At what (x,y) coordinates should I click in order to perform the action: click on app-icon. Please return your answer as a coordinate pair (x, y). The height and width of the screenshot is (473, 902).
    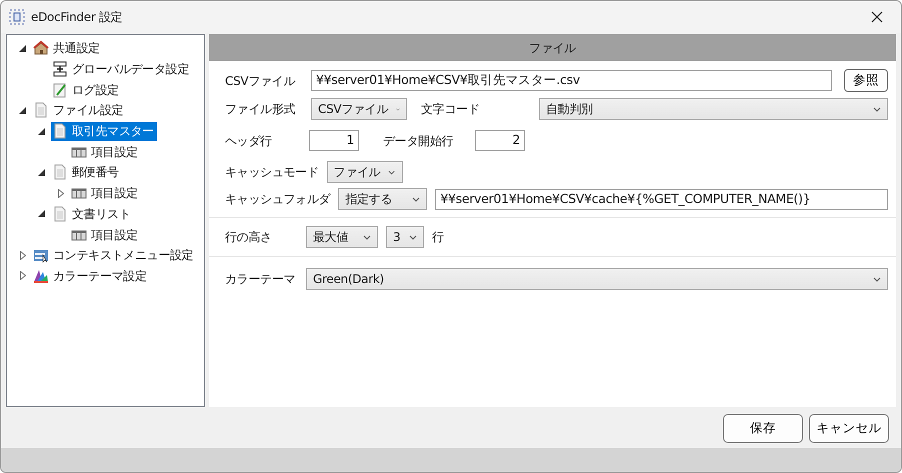
    Looking at the image, I should click on (17, 17).